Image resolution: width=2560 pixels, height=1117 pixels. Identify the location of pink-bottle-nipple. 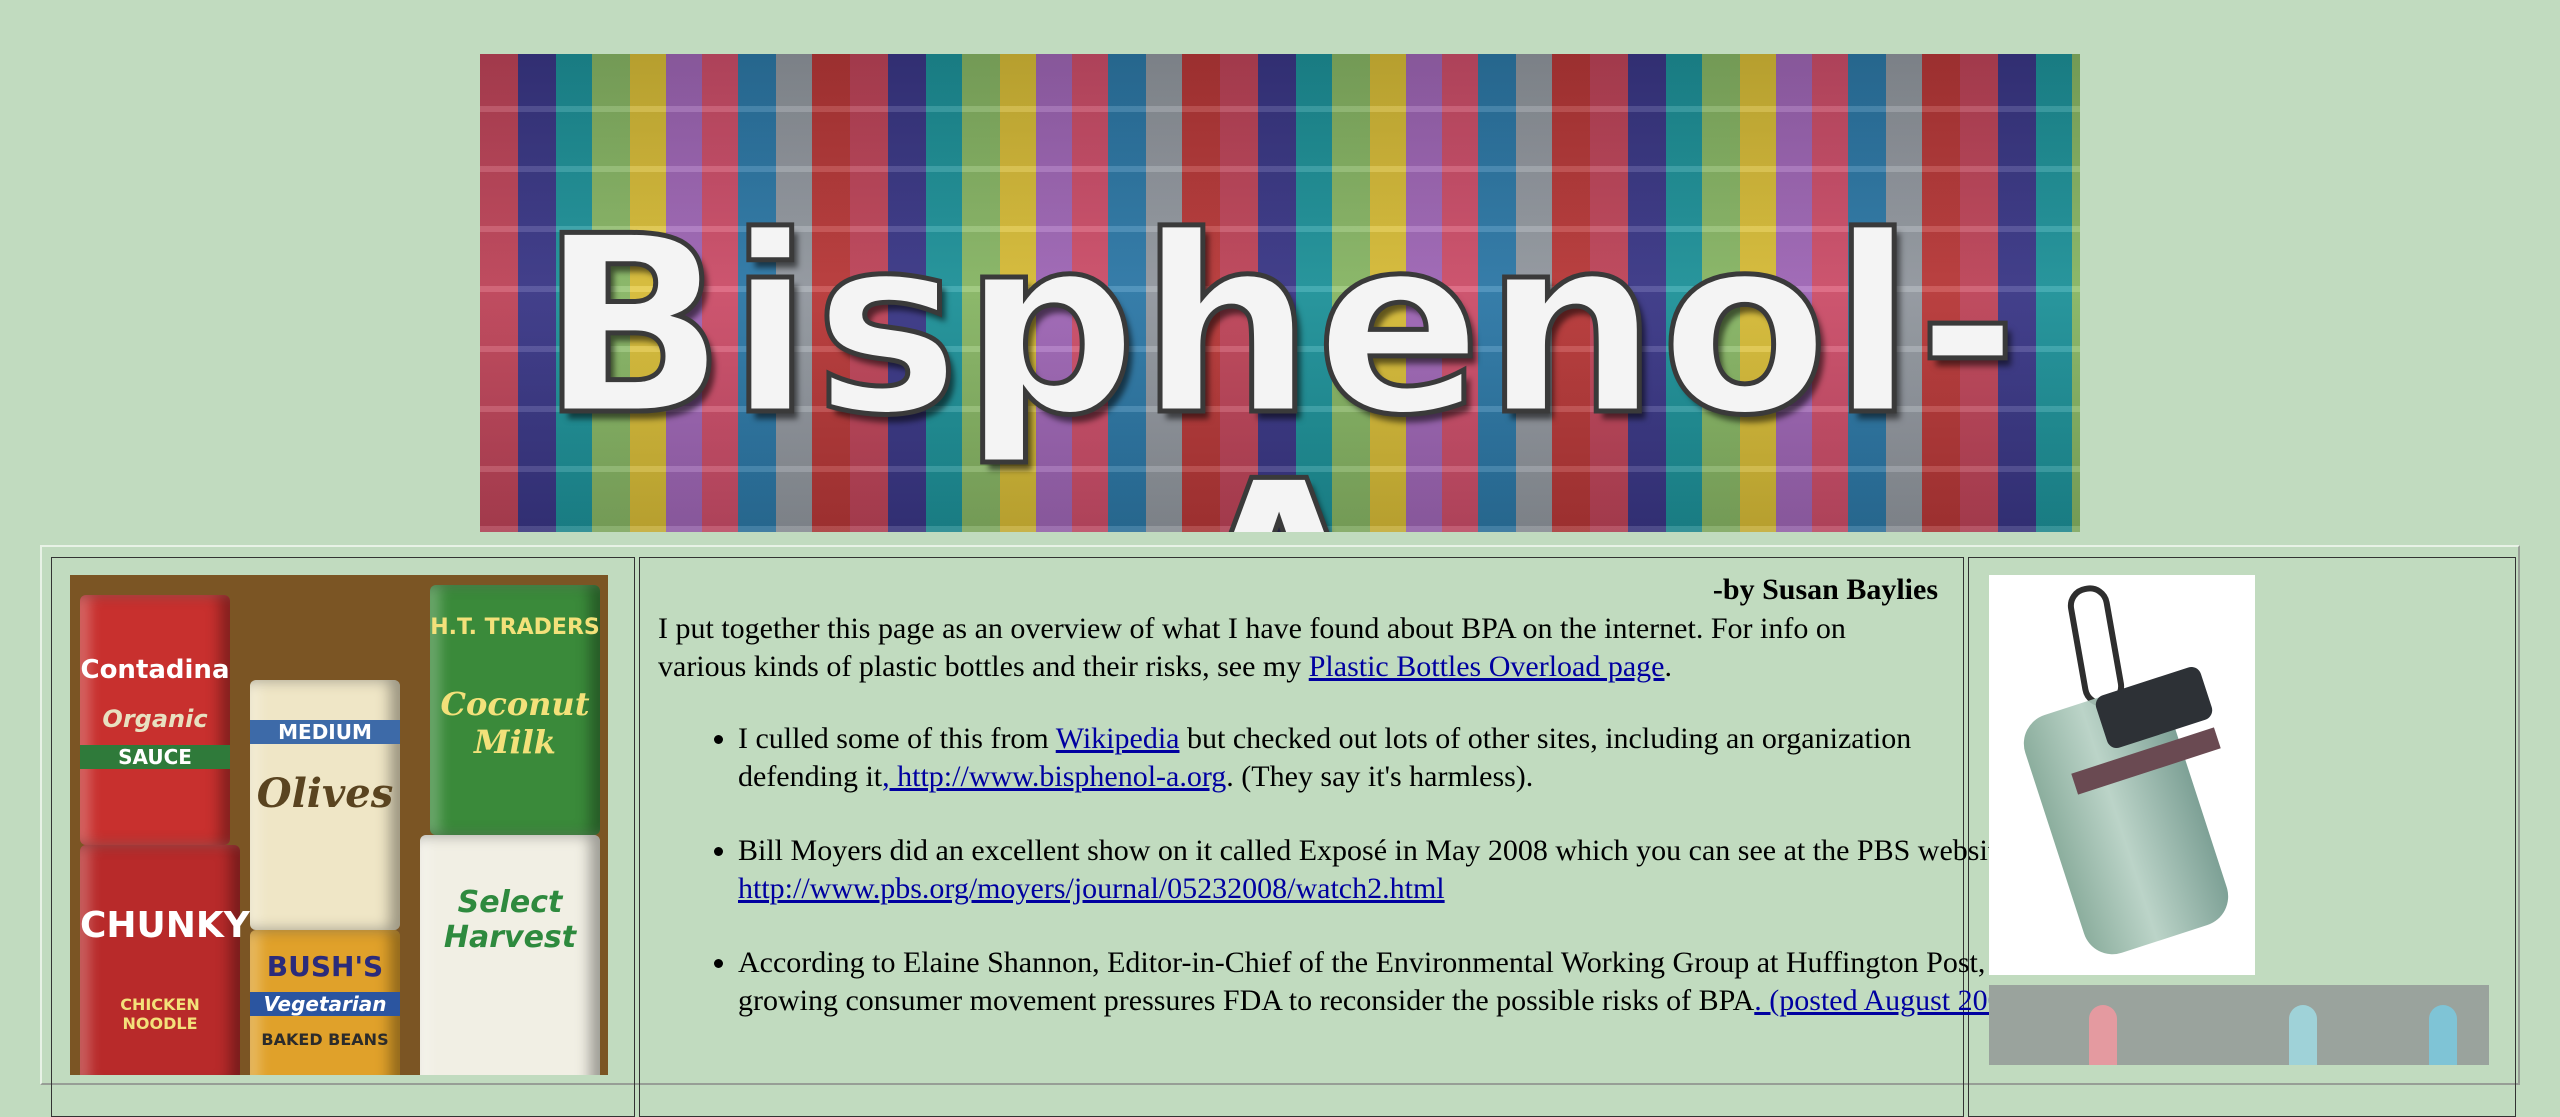
(2103, 1035).